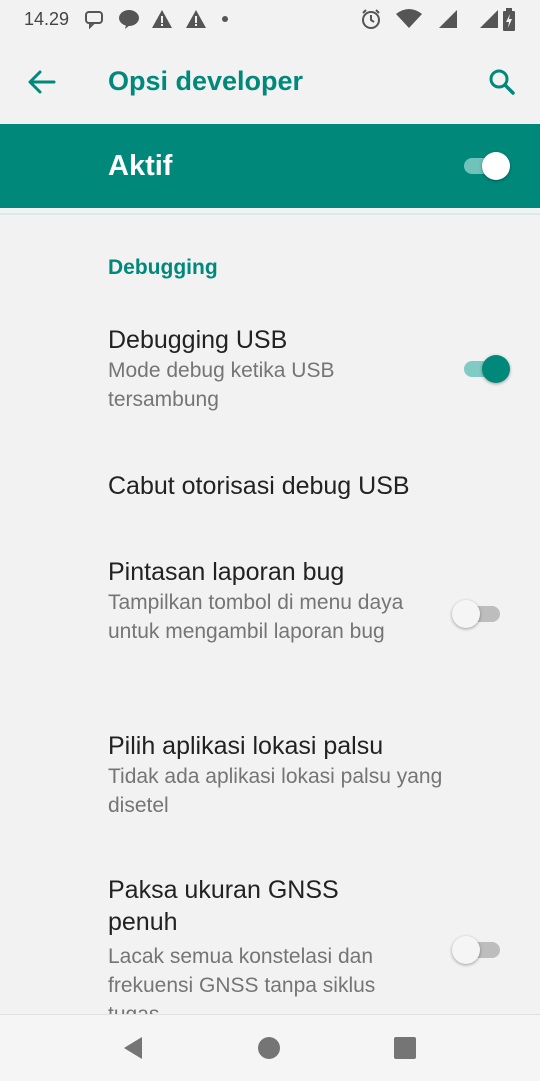 Image resolution: width=540 pixels, height=1081 pixels. I want to click on usb-debugging-toggle, so click(487, 369).